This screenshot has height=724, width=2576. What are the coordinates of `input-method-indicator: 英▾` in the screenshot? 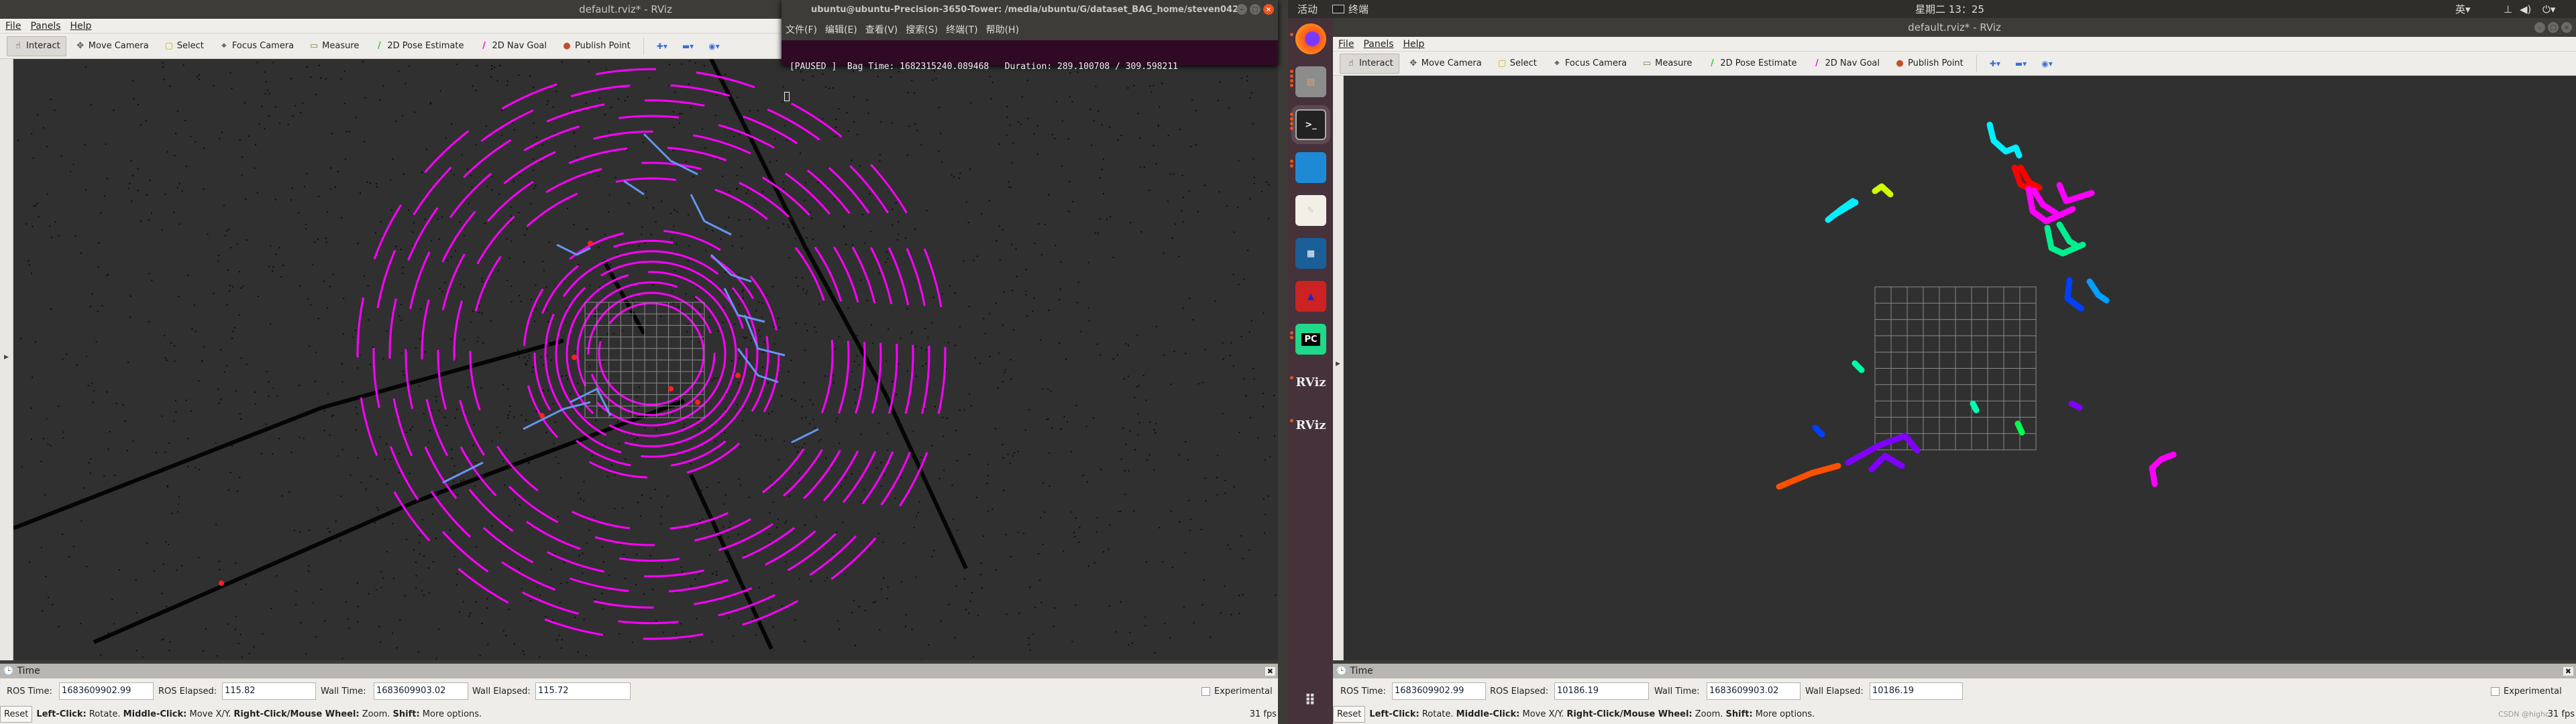 It's located at (2463, 9).